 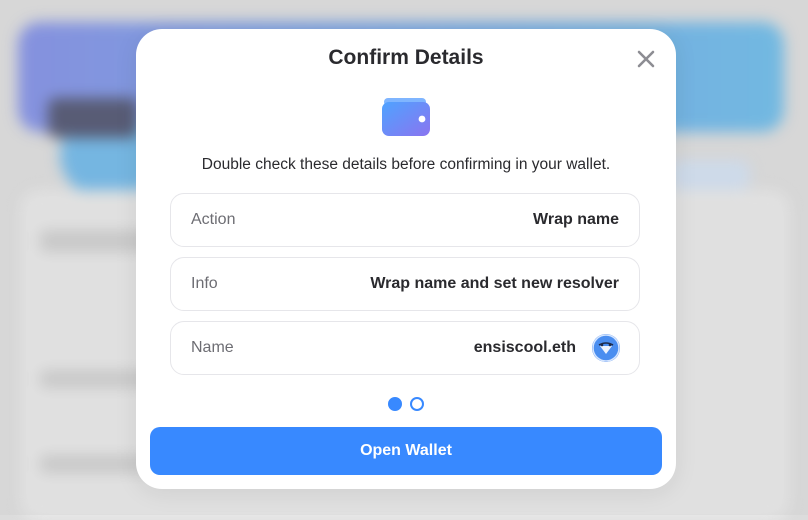 I want to click on row-value-text: Wrap name and set new resolver, so click(x=494, y=283).